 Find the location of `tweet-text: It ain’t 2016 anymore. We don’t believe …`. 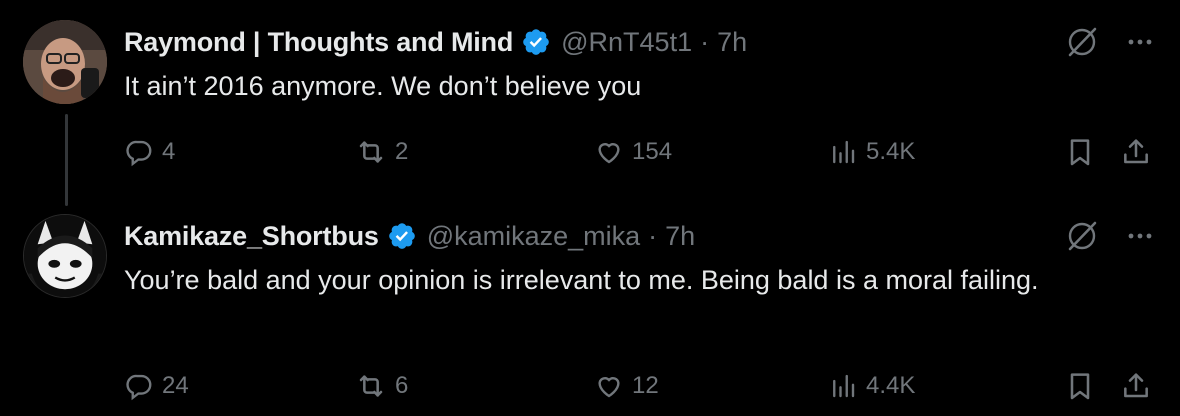

tweet-text: It ain’t 2016 anymore. We don’t believe … is located at coordinates (383, 86).